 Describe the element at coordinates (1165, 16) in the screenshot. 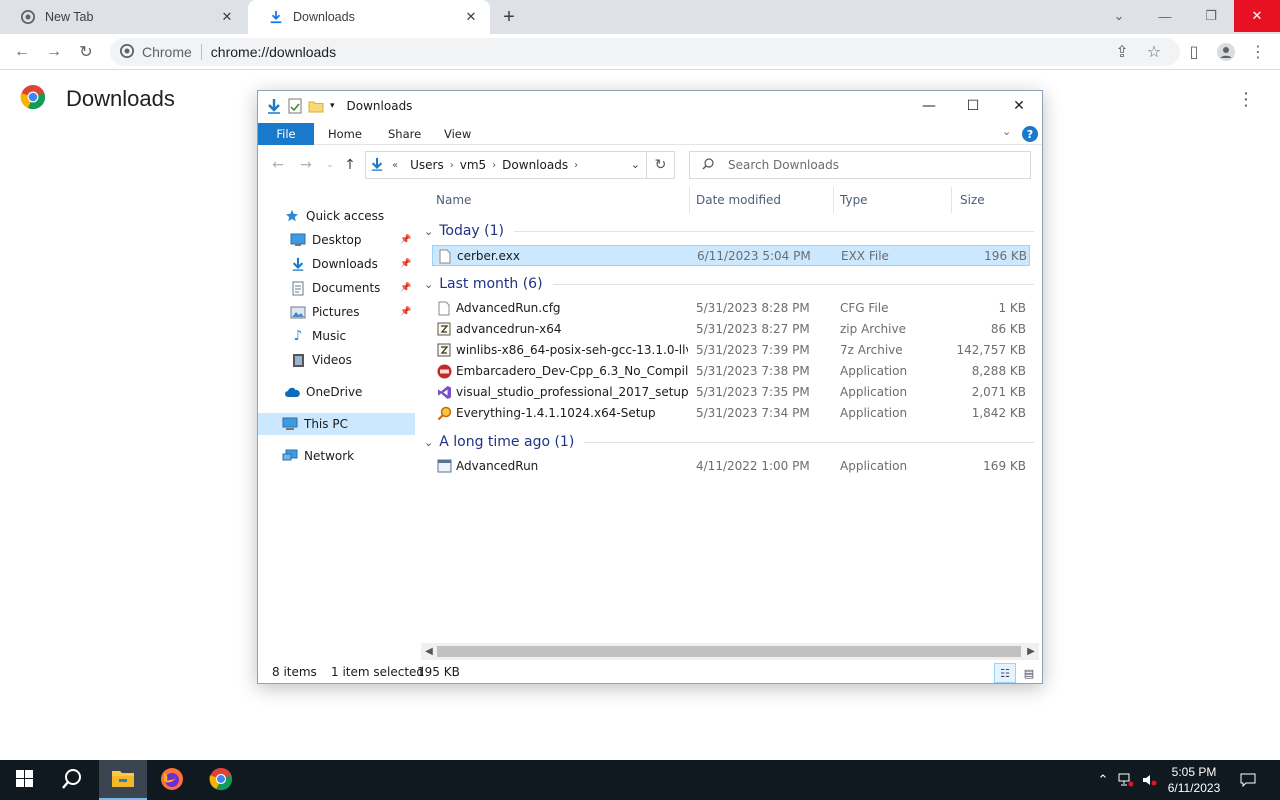

I see `minimize-icon: —` at that location.